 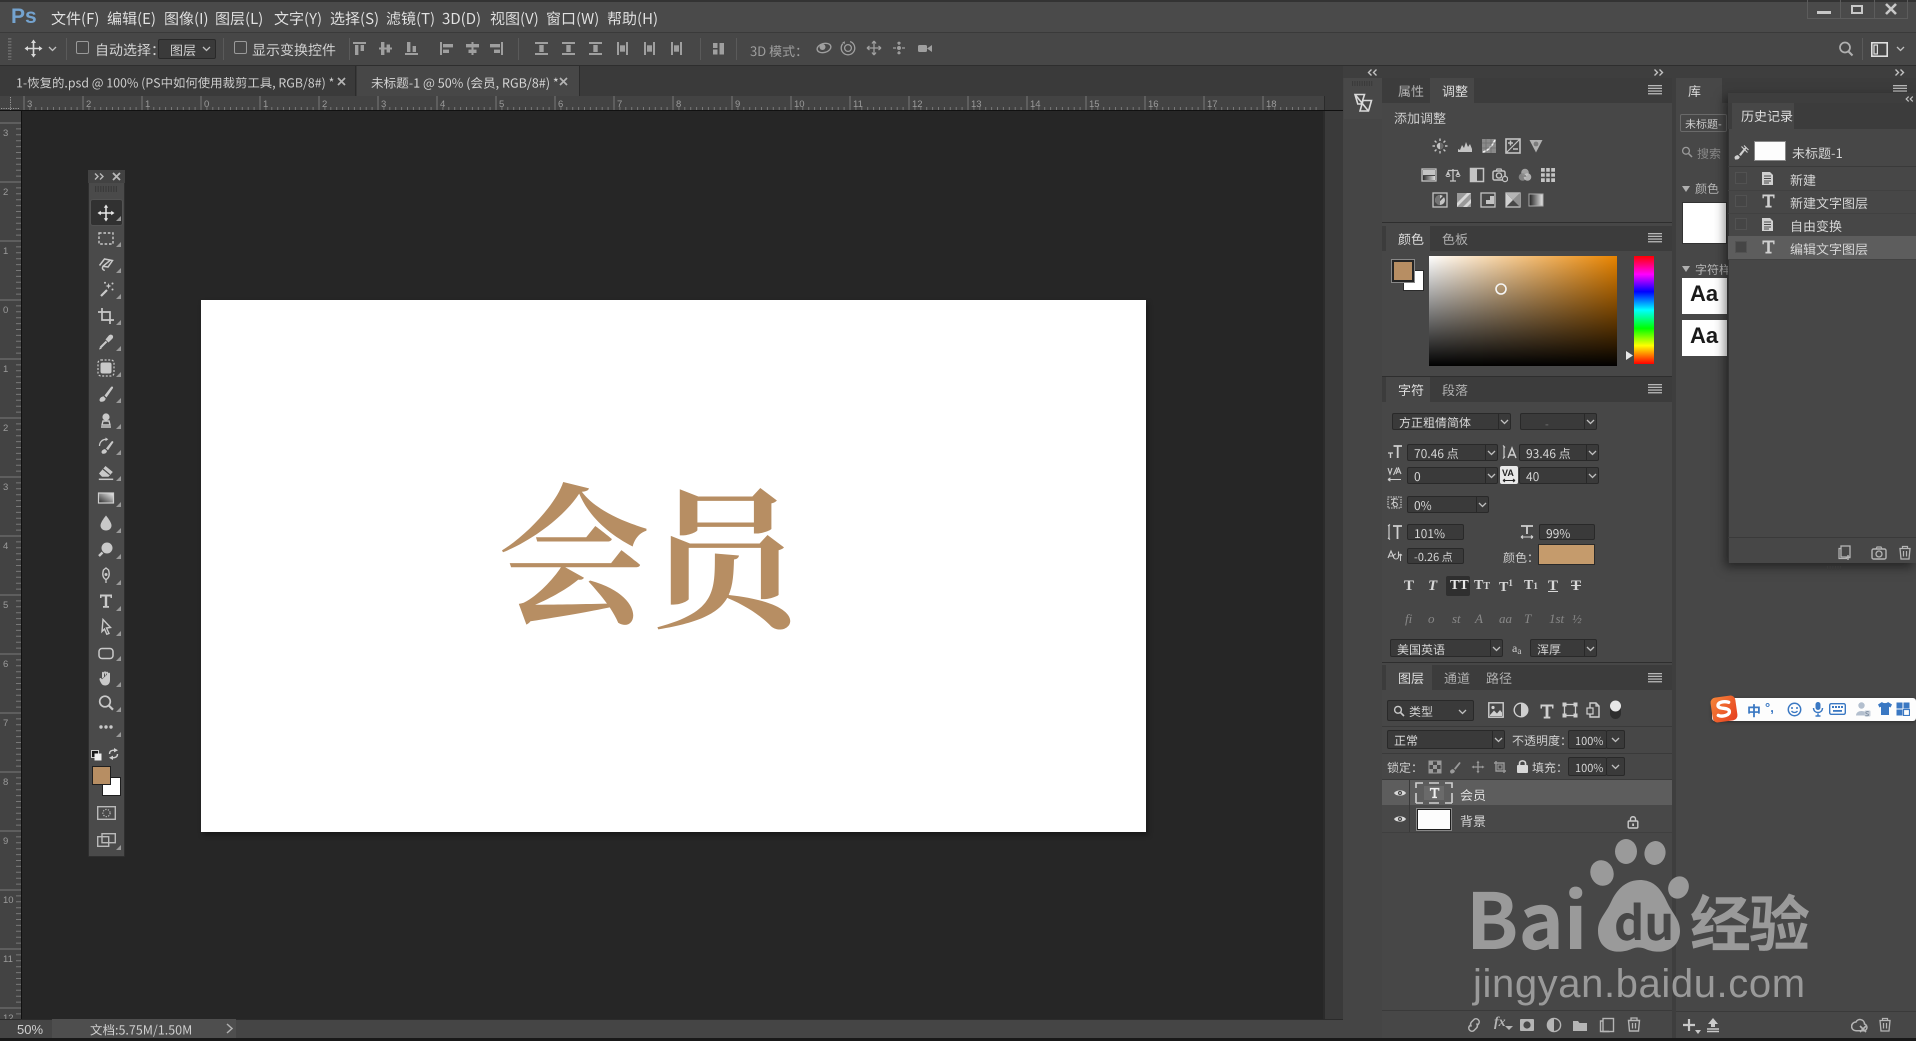 What do you see at coordinates (1271, 104) in the screenshot?
I see `svg-text: 18` at bounding box center [1271, 104].